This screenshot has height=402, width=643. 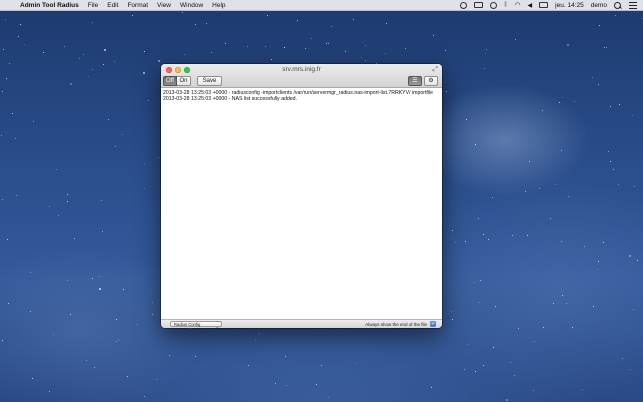 What do you see at coordinates (433, 324) in the screenshot?
I see `autoscroll-checkbox: ✓` at bounding box center [433, 324].